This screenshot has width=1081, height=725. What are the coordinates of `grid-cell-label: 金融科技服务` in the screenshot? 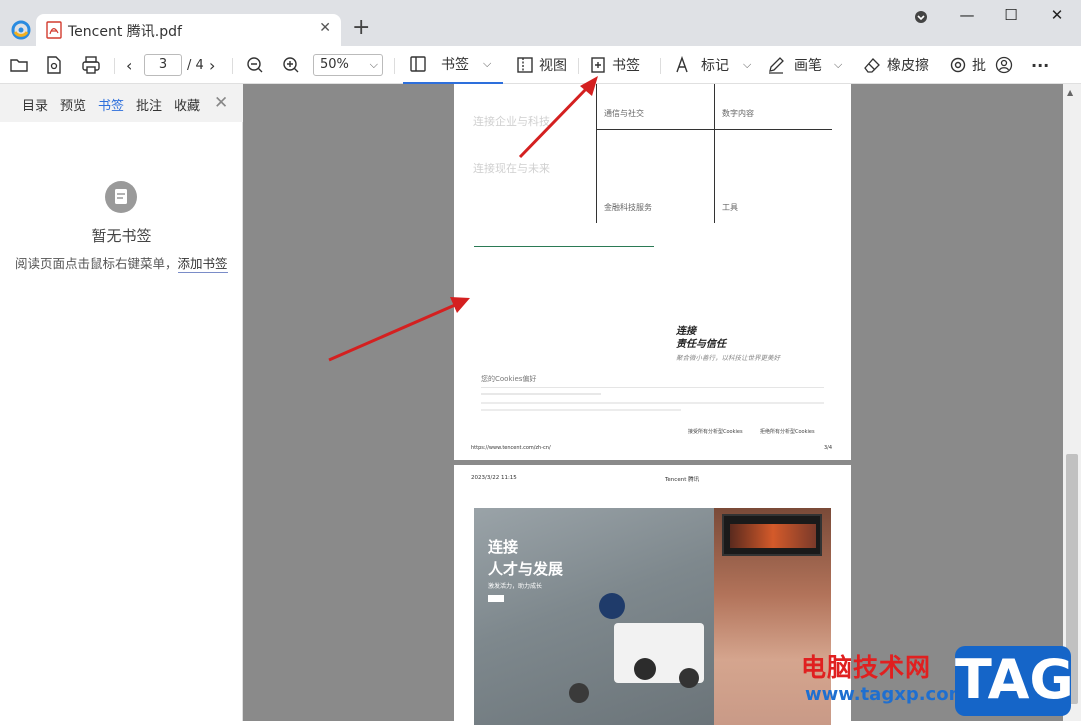 It's located at (628, 207).